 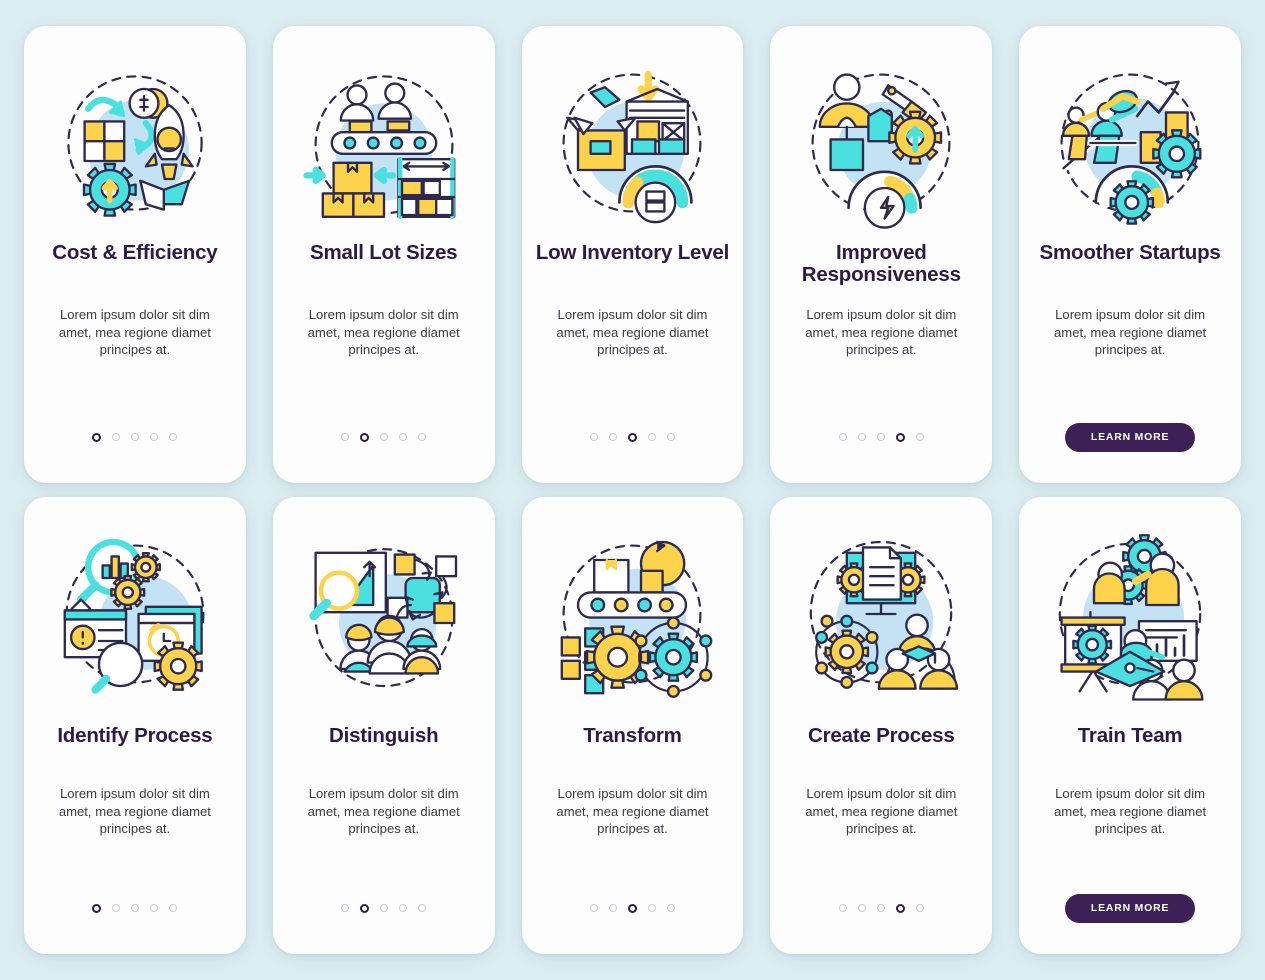 What do you see at coordinates (632, 143) in the screenshot?
I see `low-inventory-illustration` at bounding box center [632, 143].